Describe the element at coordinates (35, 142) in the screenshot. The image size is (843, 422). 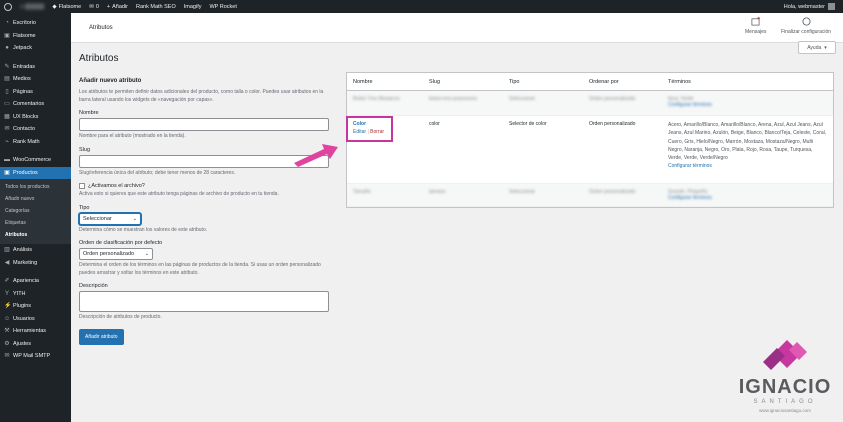
I see `sidebar-item-rank-math: ⌁ Rank Math` at that location.